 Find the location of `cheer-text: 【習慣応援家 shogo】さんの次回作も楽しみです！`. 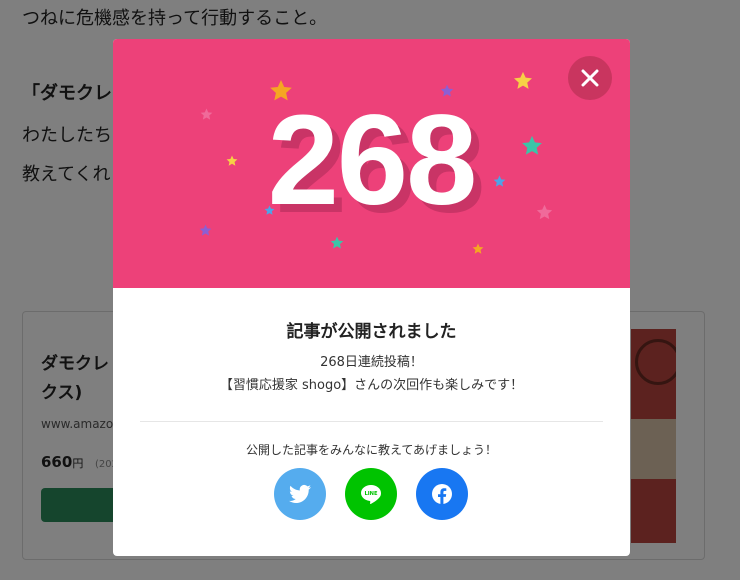

cheer-text: 【習慣応援家 shogo】さんの次回作も楽しみです！ is located at coordinates (371, 385).